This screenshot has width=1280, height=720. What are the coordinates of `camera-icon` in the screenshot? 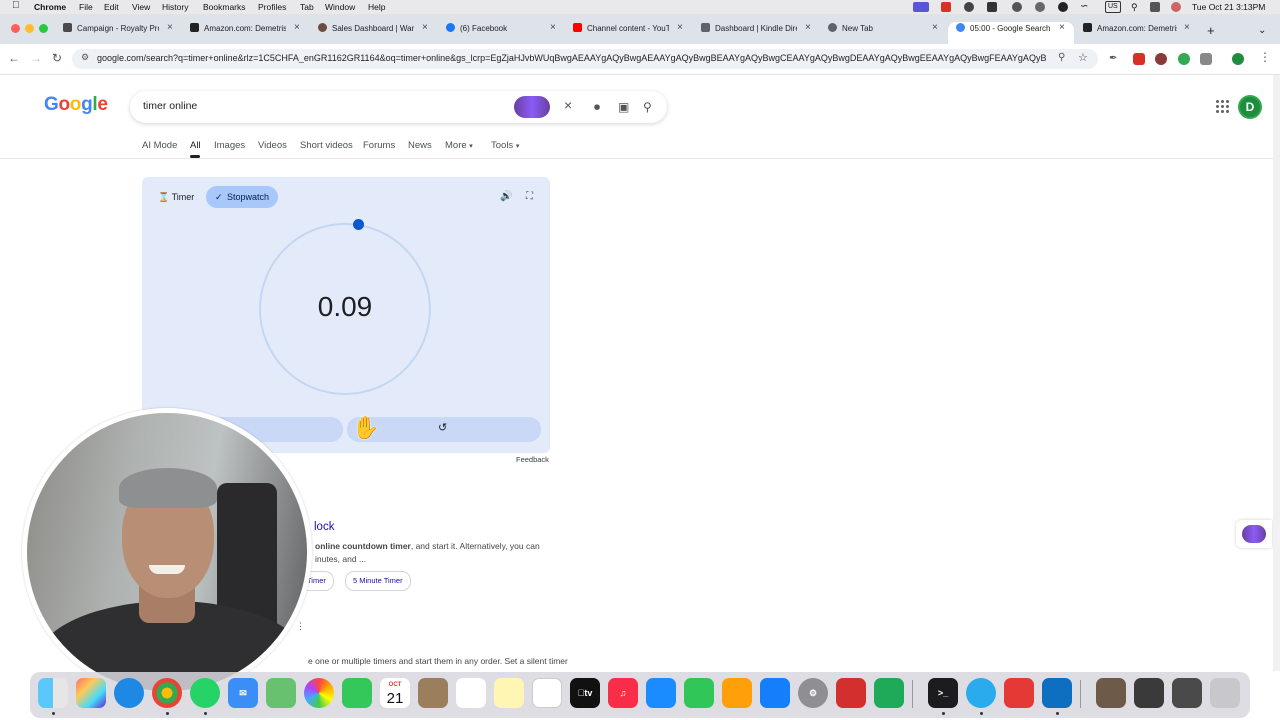 It's located at (992, 7).